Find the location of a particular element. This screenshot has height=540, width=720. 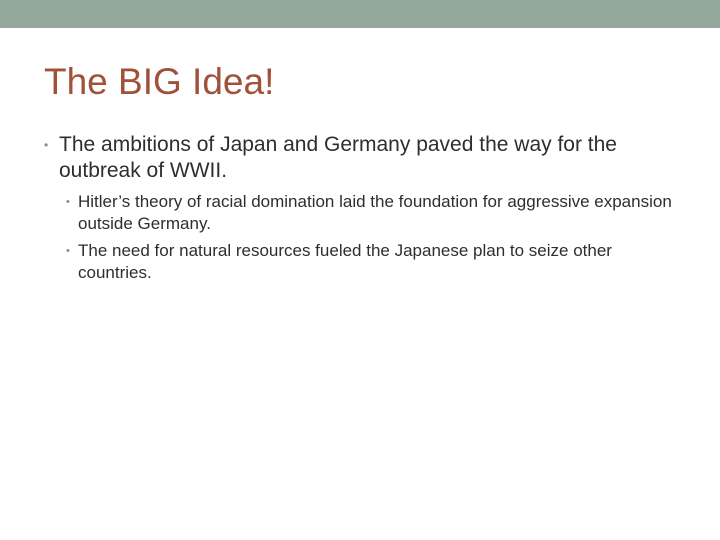

top-accent-band is located at coordinates (360, 14).